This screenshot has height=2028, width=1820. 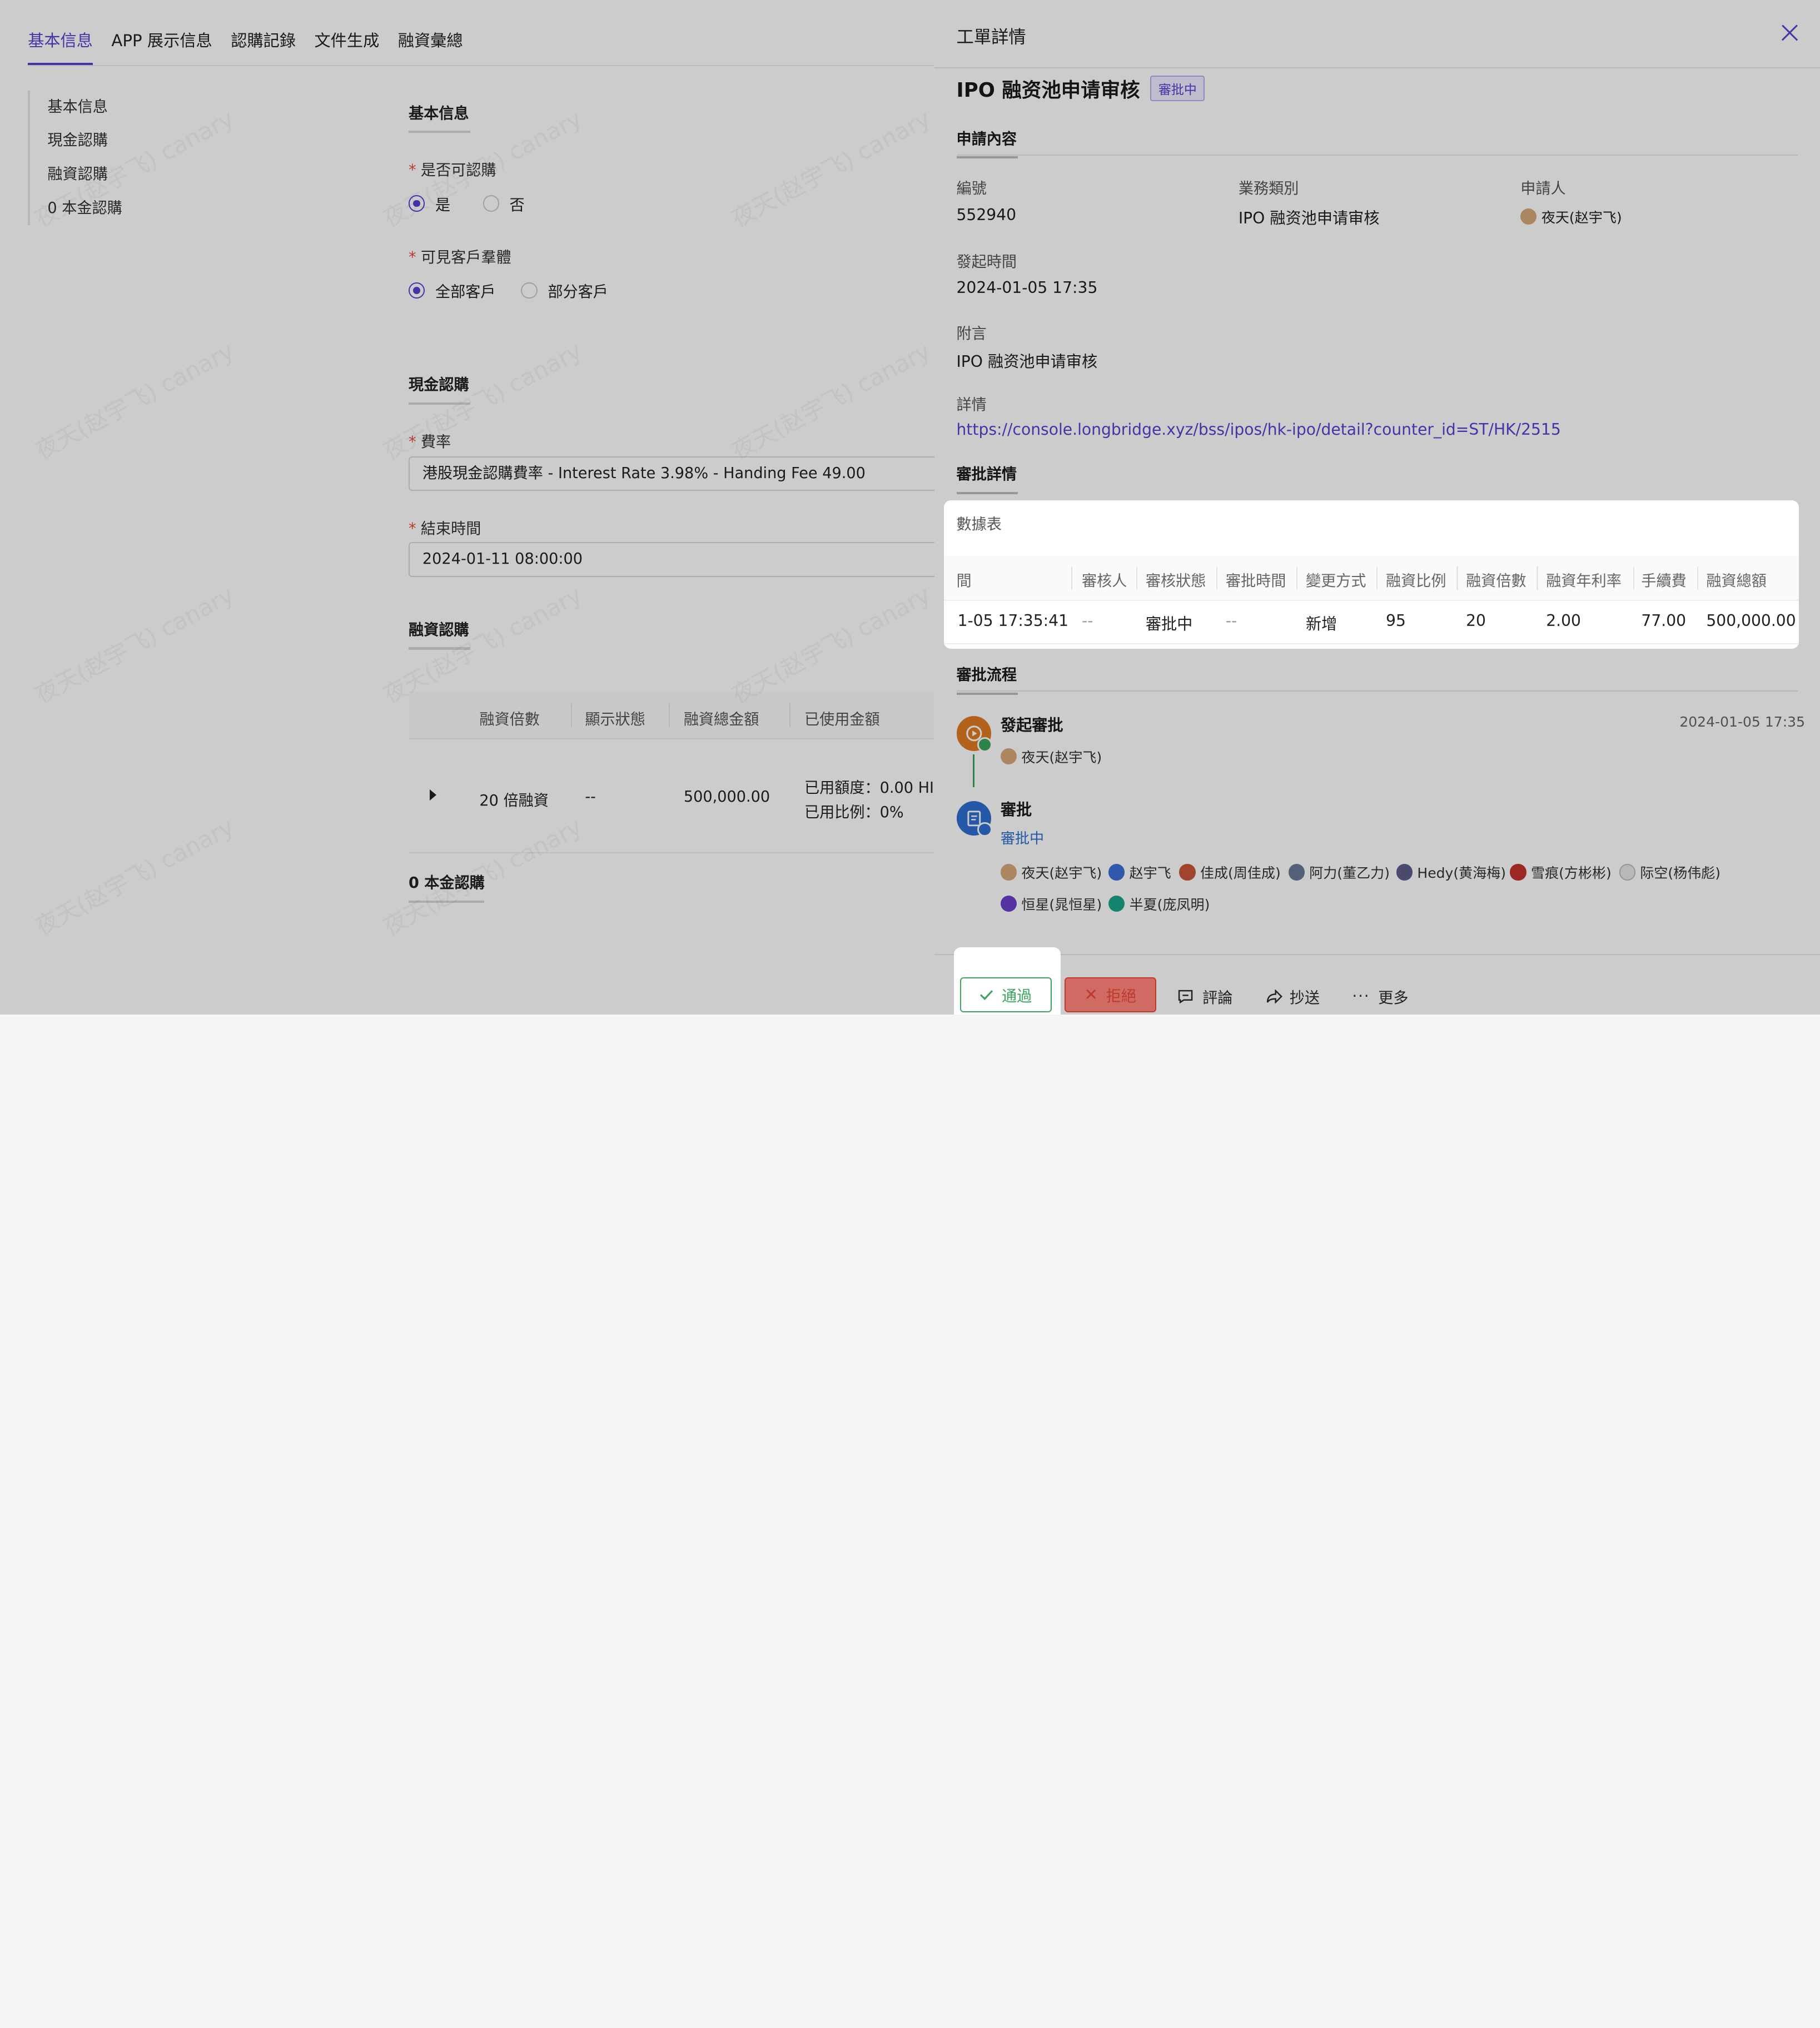 What do you see at coordinates (1321, 624) in the screenshot?
I see `table-cell: 新增` at bounding box center [1321, 624].